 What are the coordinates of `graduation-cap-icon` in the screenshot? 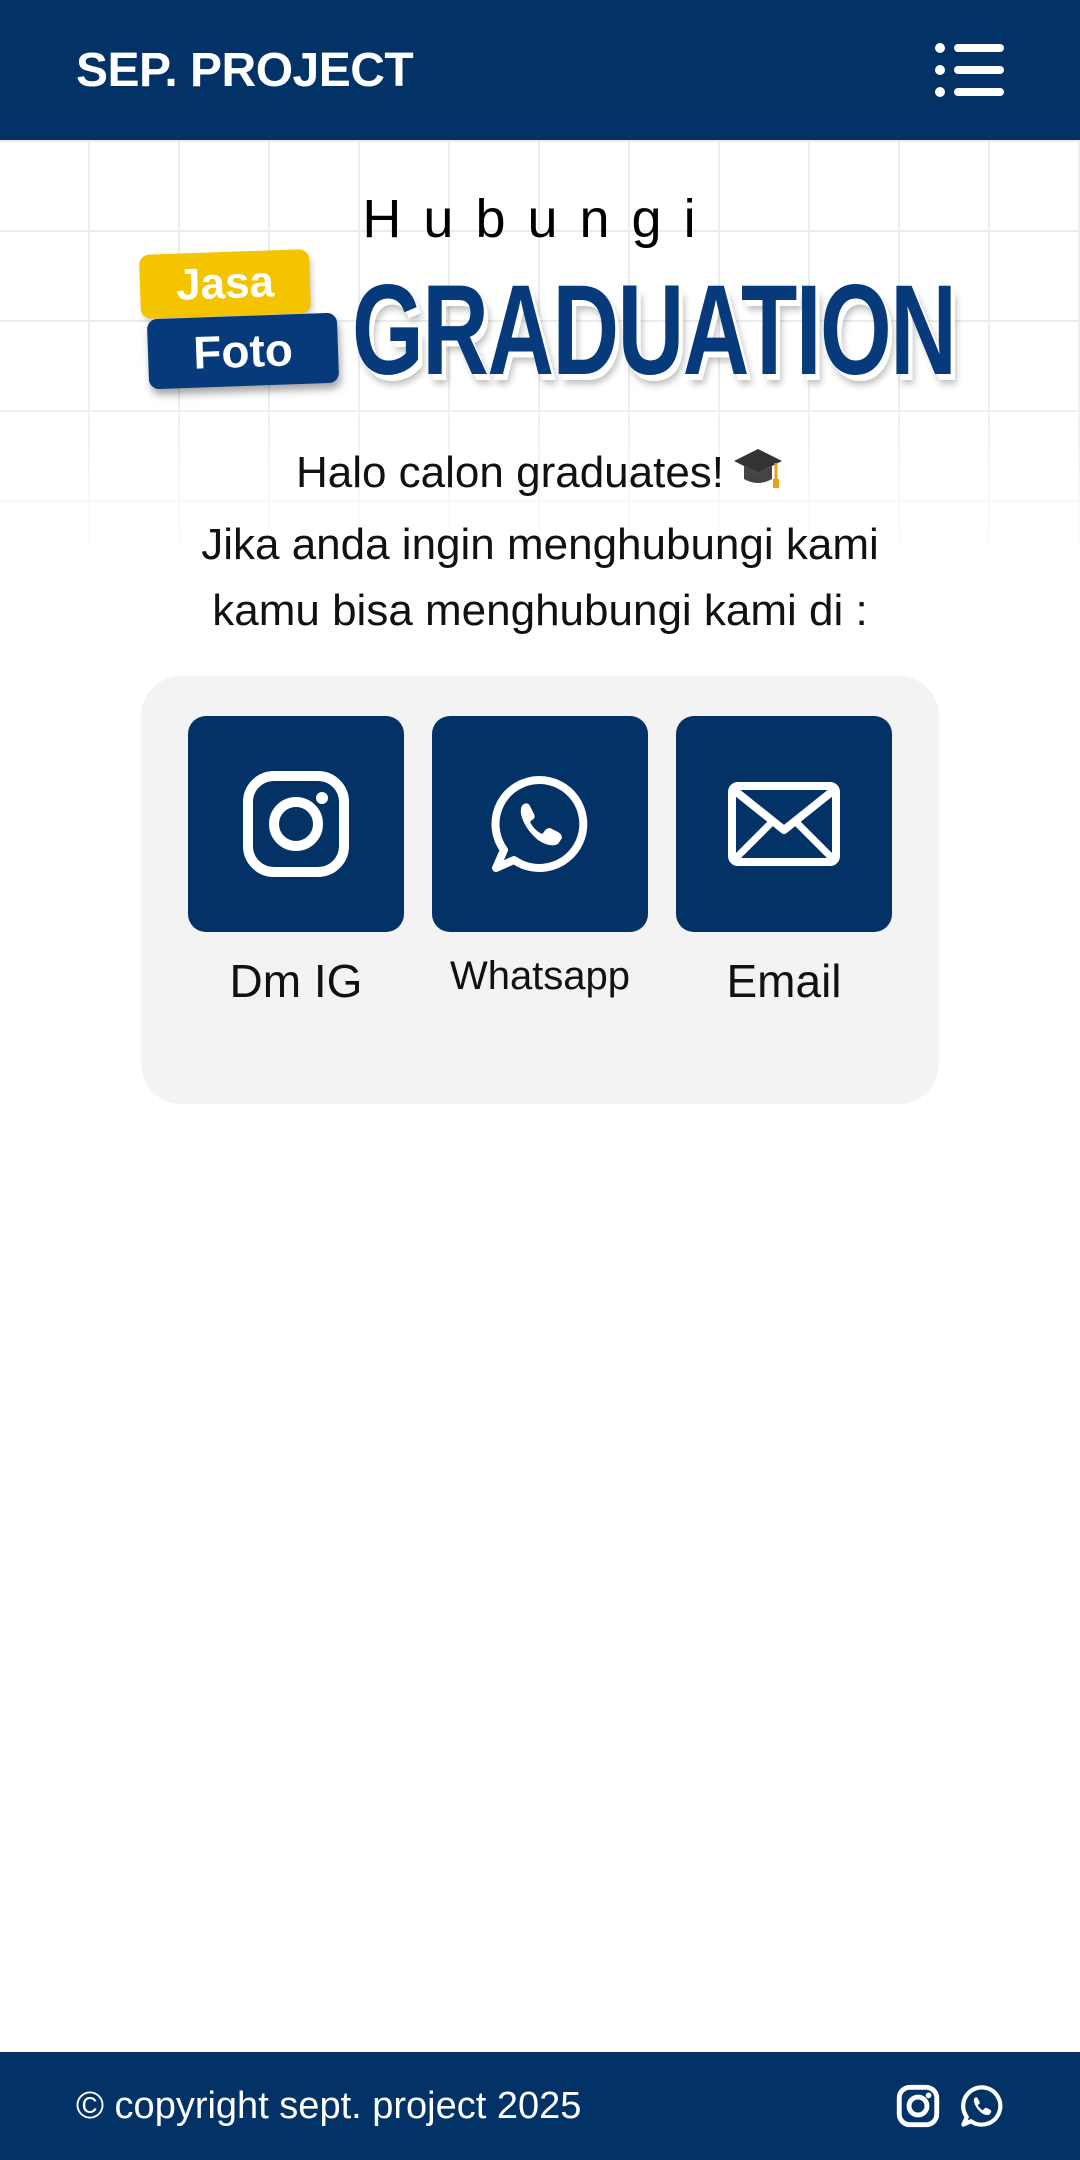 It's located at (758, 478).